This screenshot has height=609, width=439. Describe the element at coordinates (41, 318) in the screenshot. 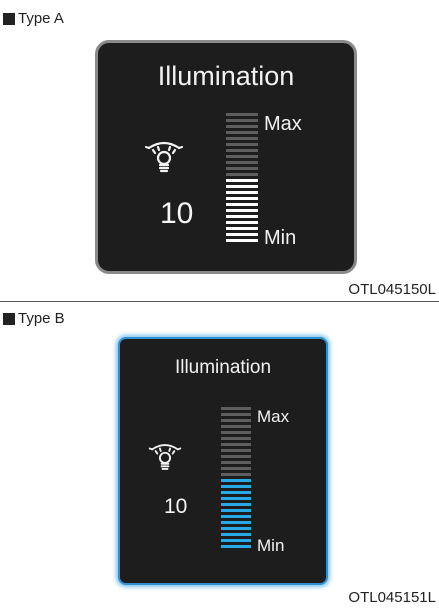

I see `type-b-label: Type B` at that location.